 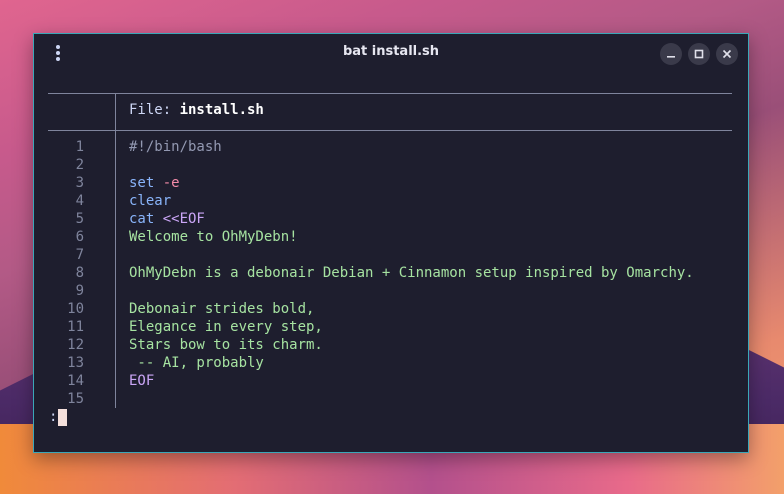 What do you see at coordinates (79, 291) in the screenshot?
I see `line-number: 9` at bounding box center [79, 291].